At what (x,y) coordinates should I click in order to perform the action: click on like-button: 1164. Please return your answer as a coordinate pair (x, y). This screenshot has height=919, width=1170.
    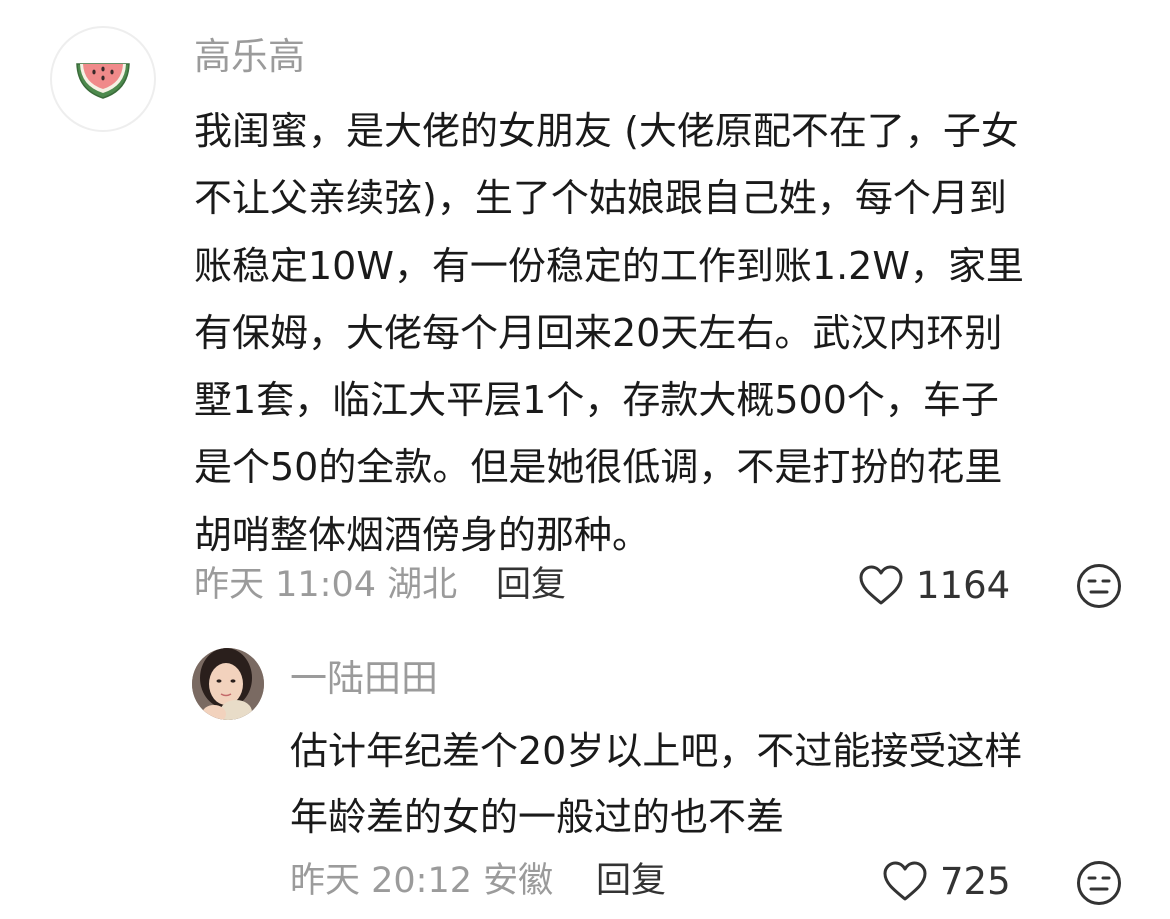
    Looking at the image, I should click on (934, 585).